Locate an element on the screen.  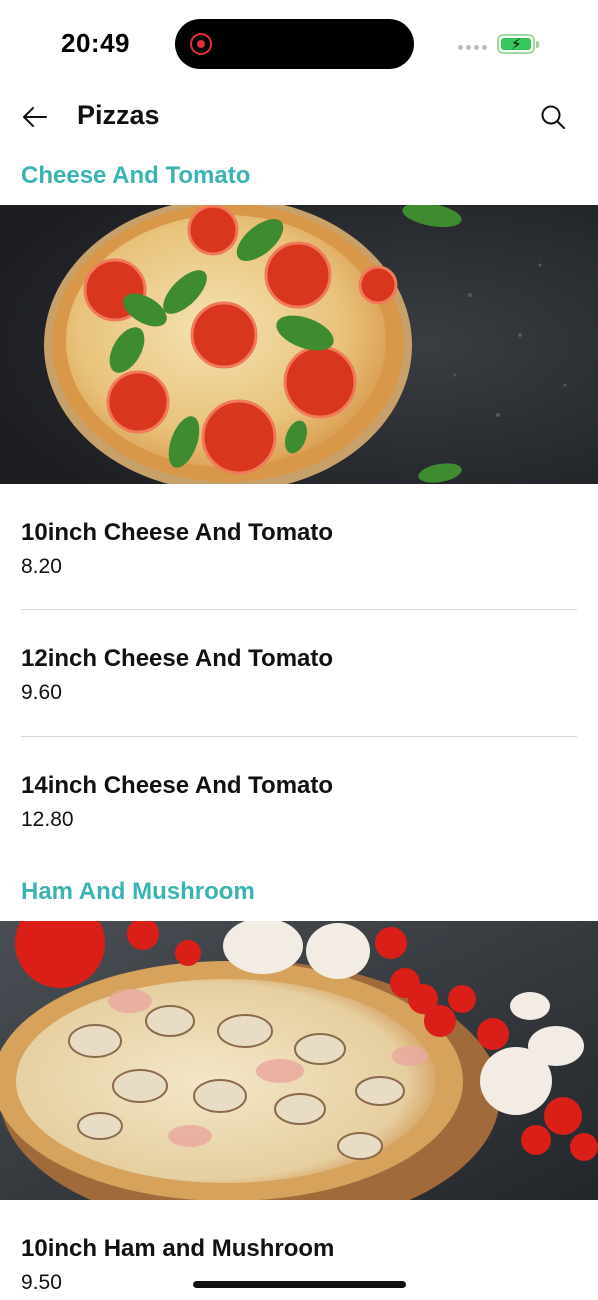
app-bar: Pizzas is located at coordinates (299, 118).